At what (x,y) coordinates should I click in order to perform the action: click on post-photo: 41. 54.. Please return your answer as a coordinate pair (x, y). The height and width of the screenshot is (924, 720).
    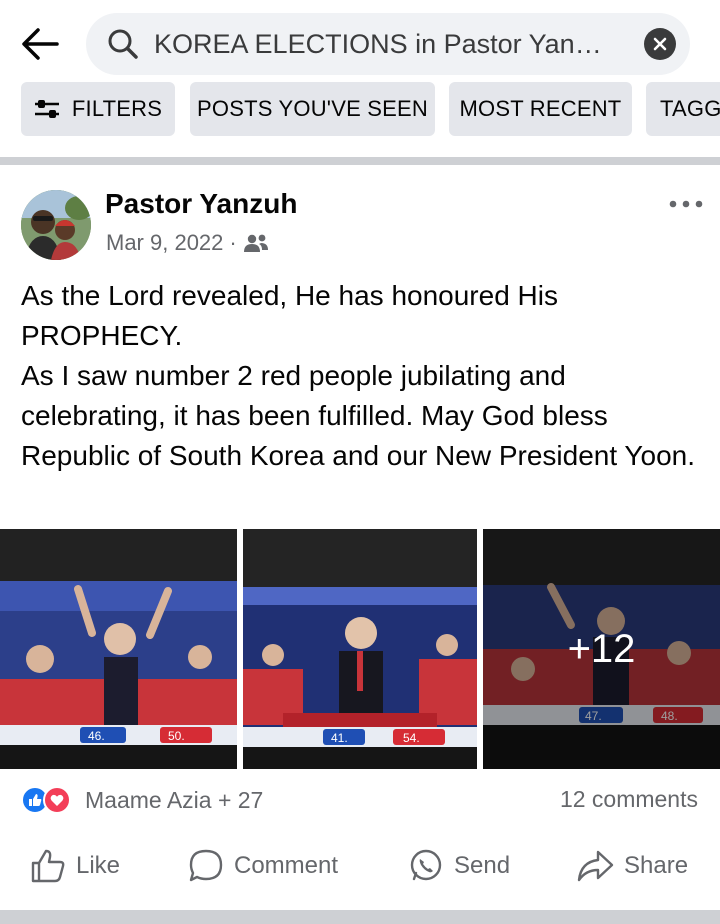
    Looking at the image, I should click on (360, 649).